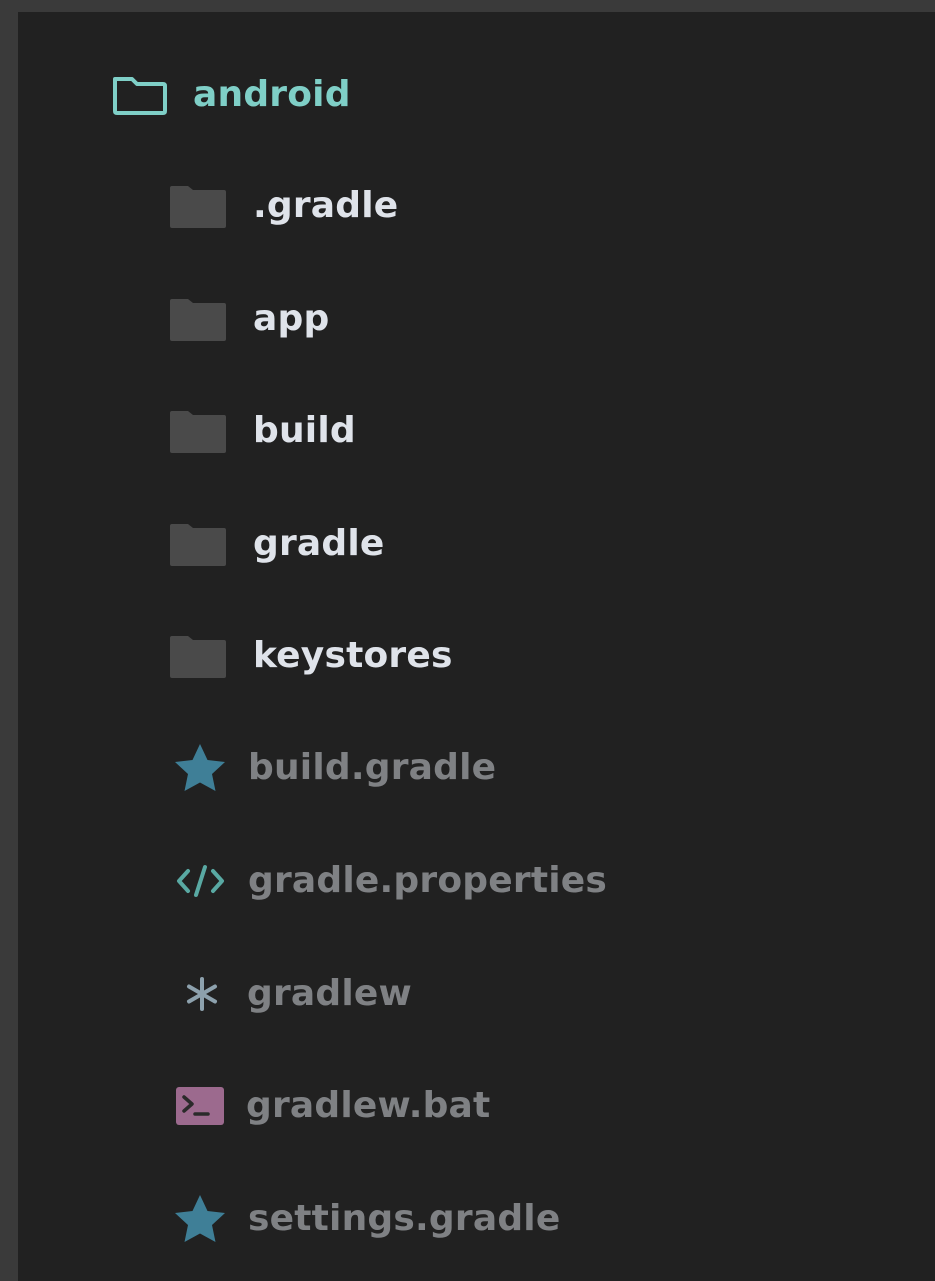 The image size is (935, 1281). Describe the element at coordinates (353, 655) in the screenshot. I see `tree-item-label: keystores` at that location.